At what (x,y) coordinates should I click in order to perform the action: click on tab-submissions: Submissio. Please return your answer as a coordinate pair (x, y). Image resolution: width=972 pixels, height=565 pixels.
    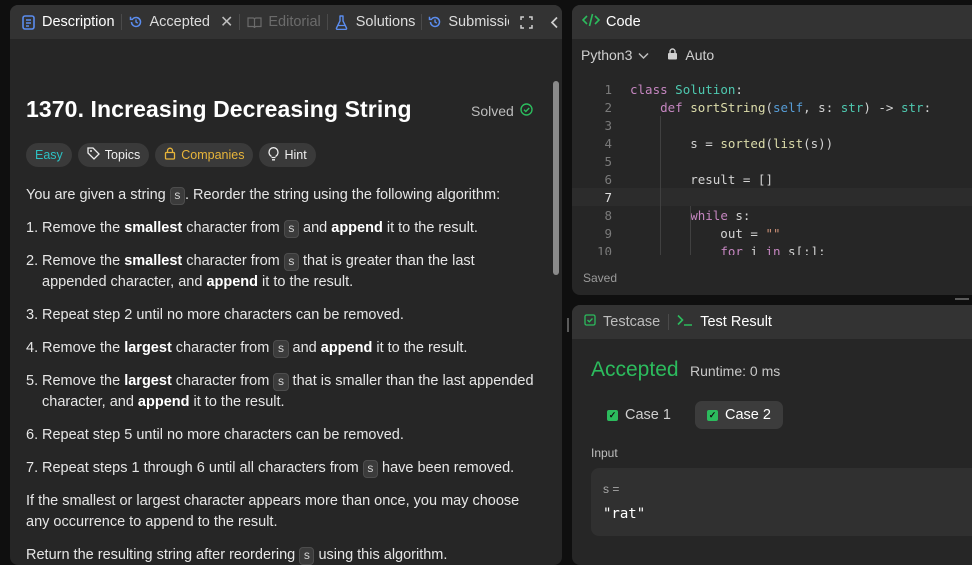
    Looking at the image, I should click on (465, 22).